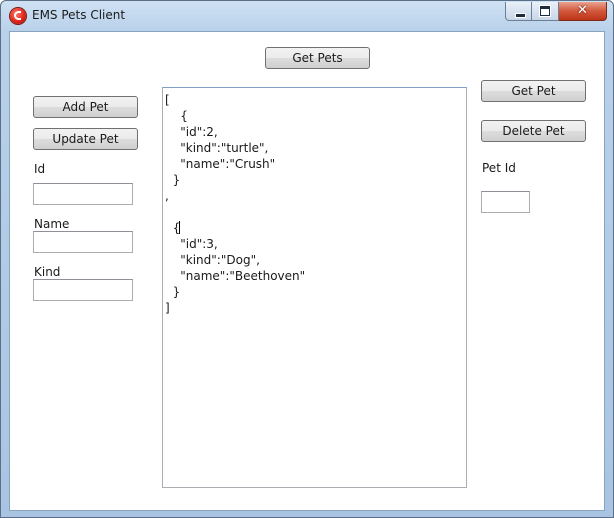  Describe the element at coordinates (533, 91) in the screenshot. I see `get-pet-button: Get Pet` at that location.